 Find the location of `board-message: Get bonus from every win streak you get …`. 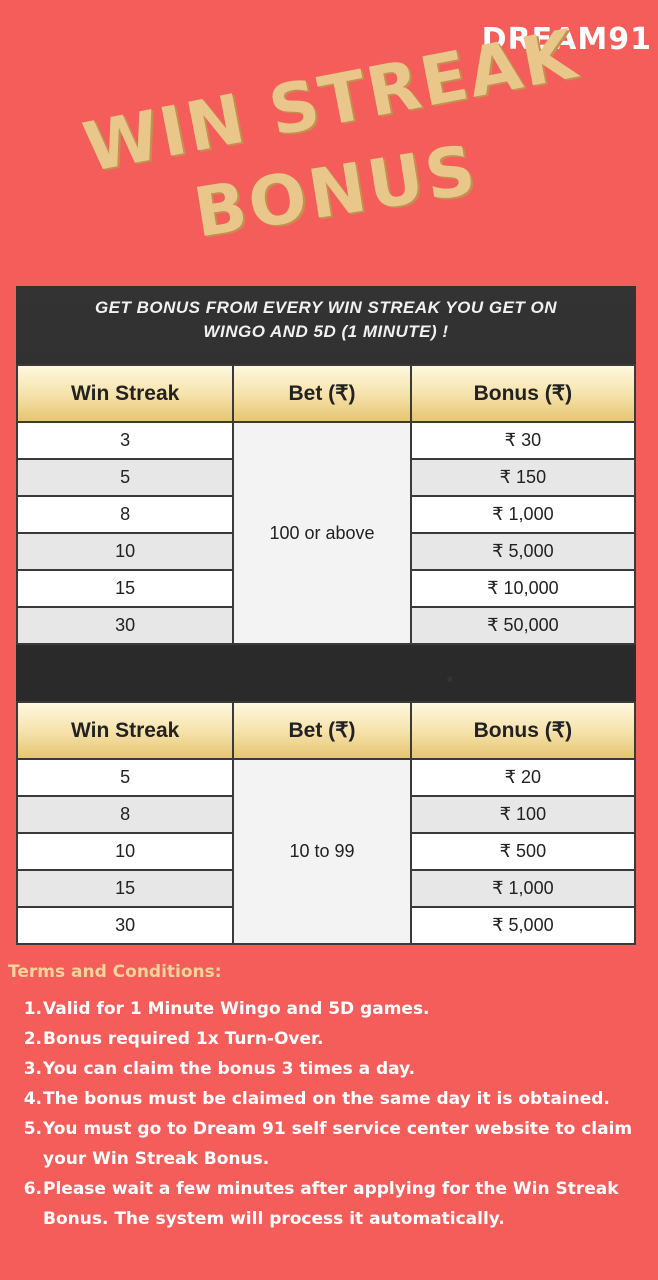

board-message: Get bonus from every win streak you get … is located at coordinates (326, 319).